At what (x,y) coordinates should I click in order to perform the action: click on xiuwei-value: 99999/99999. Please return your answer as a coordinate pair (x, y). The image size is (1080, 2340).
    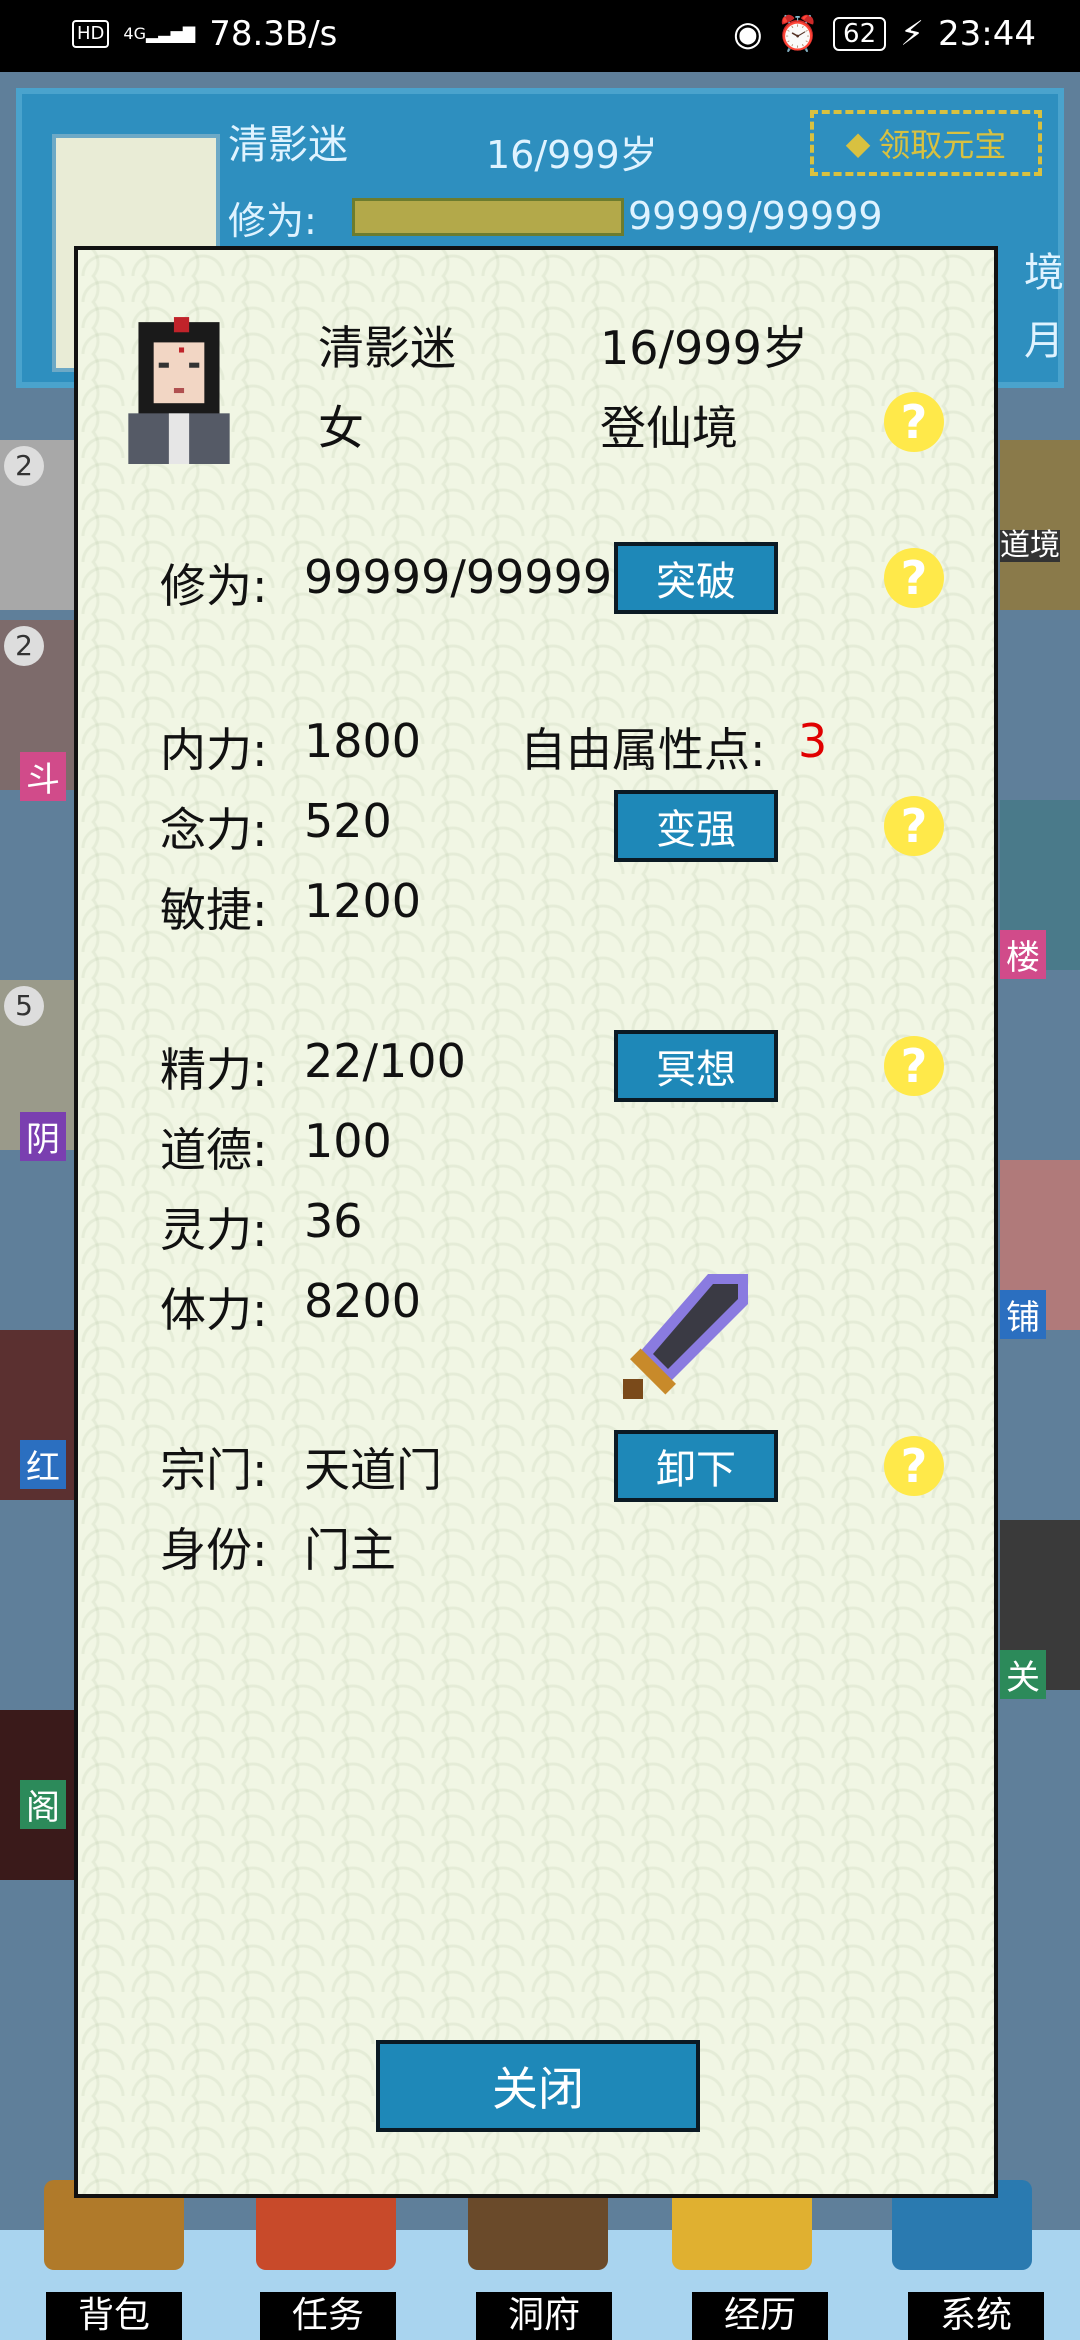
    Looking at the image, I should click on (458, 577).